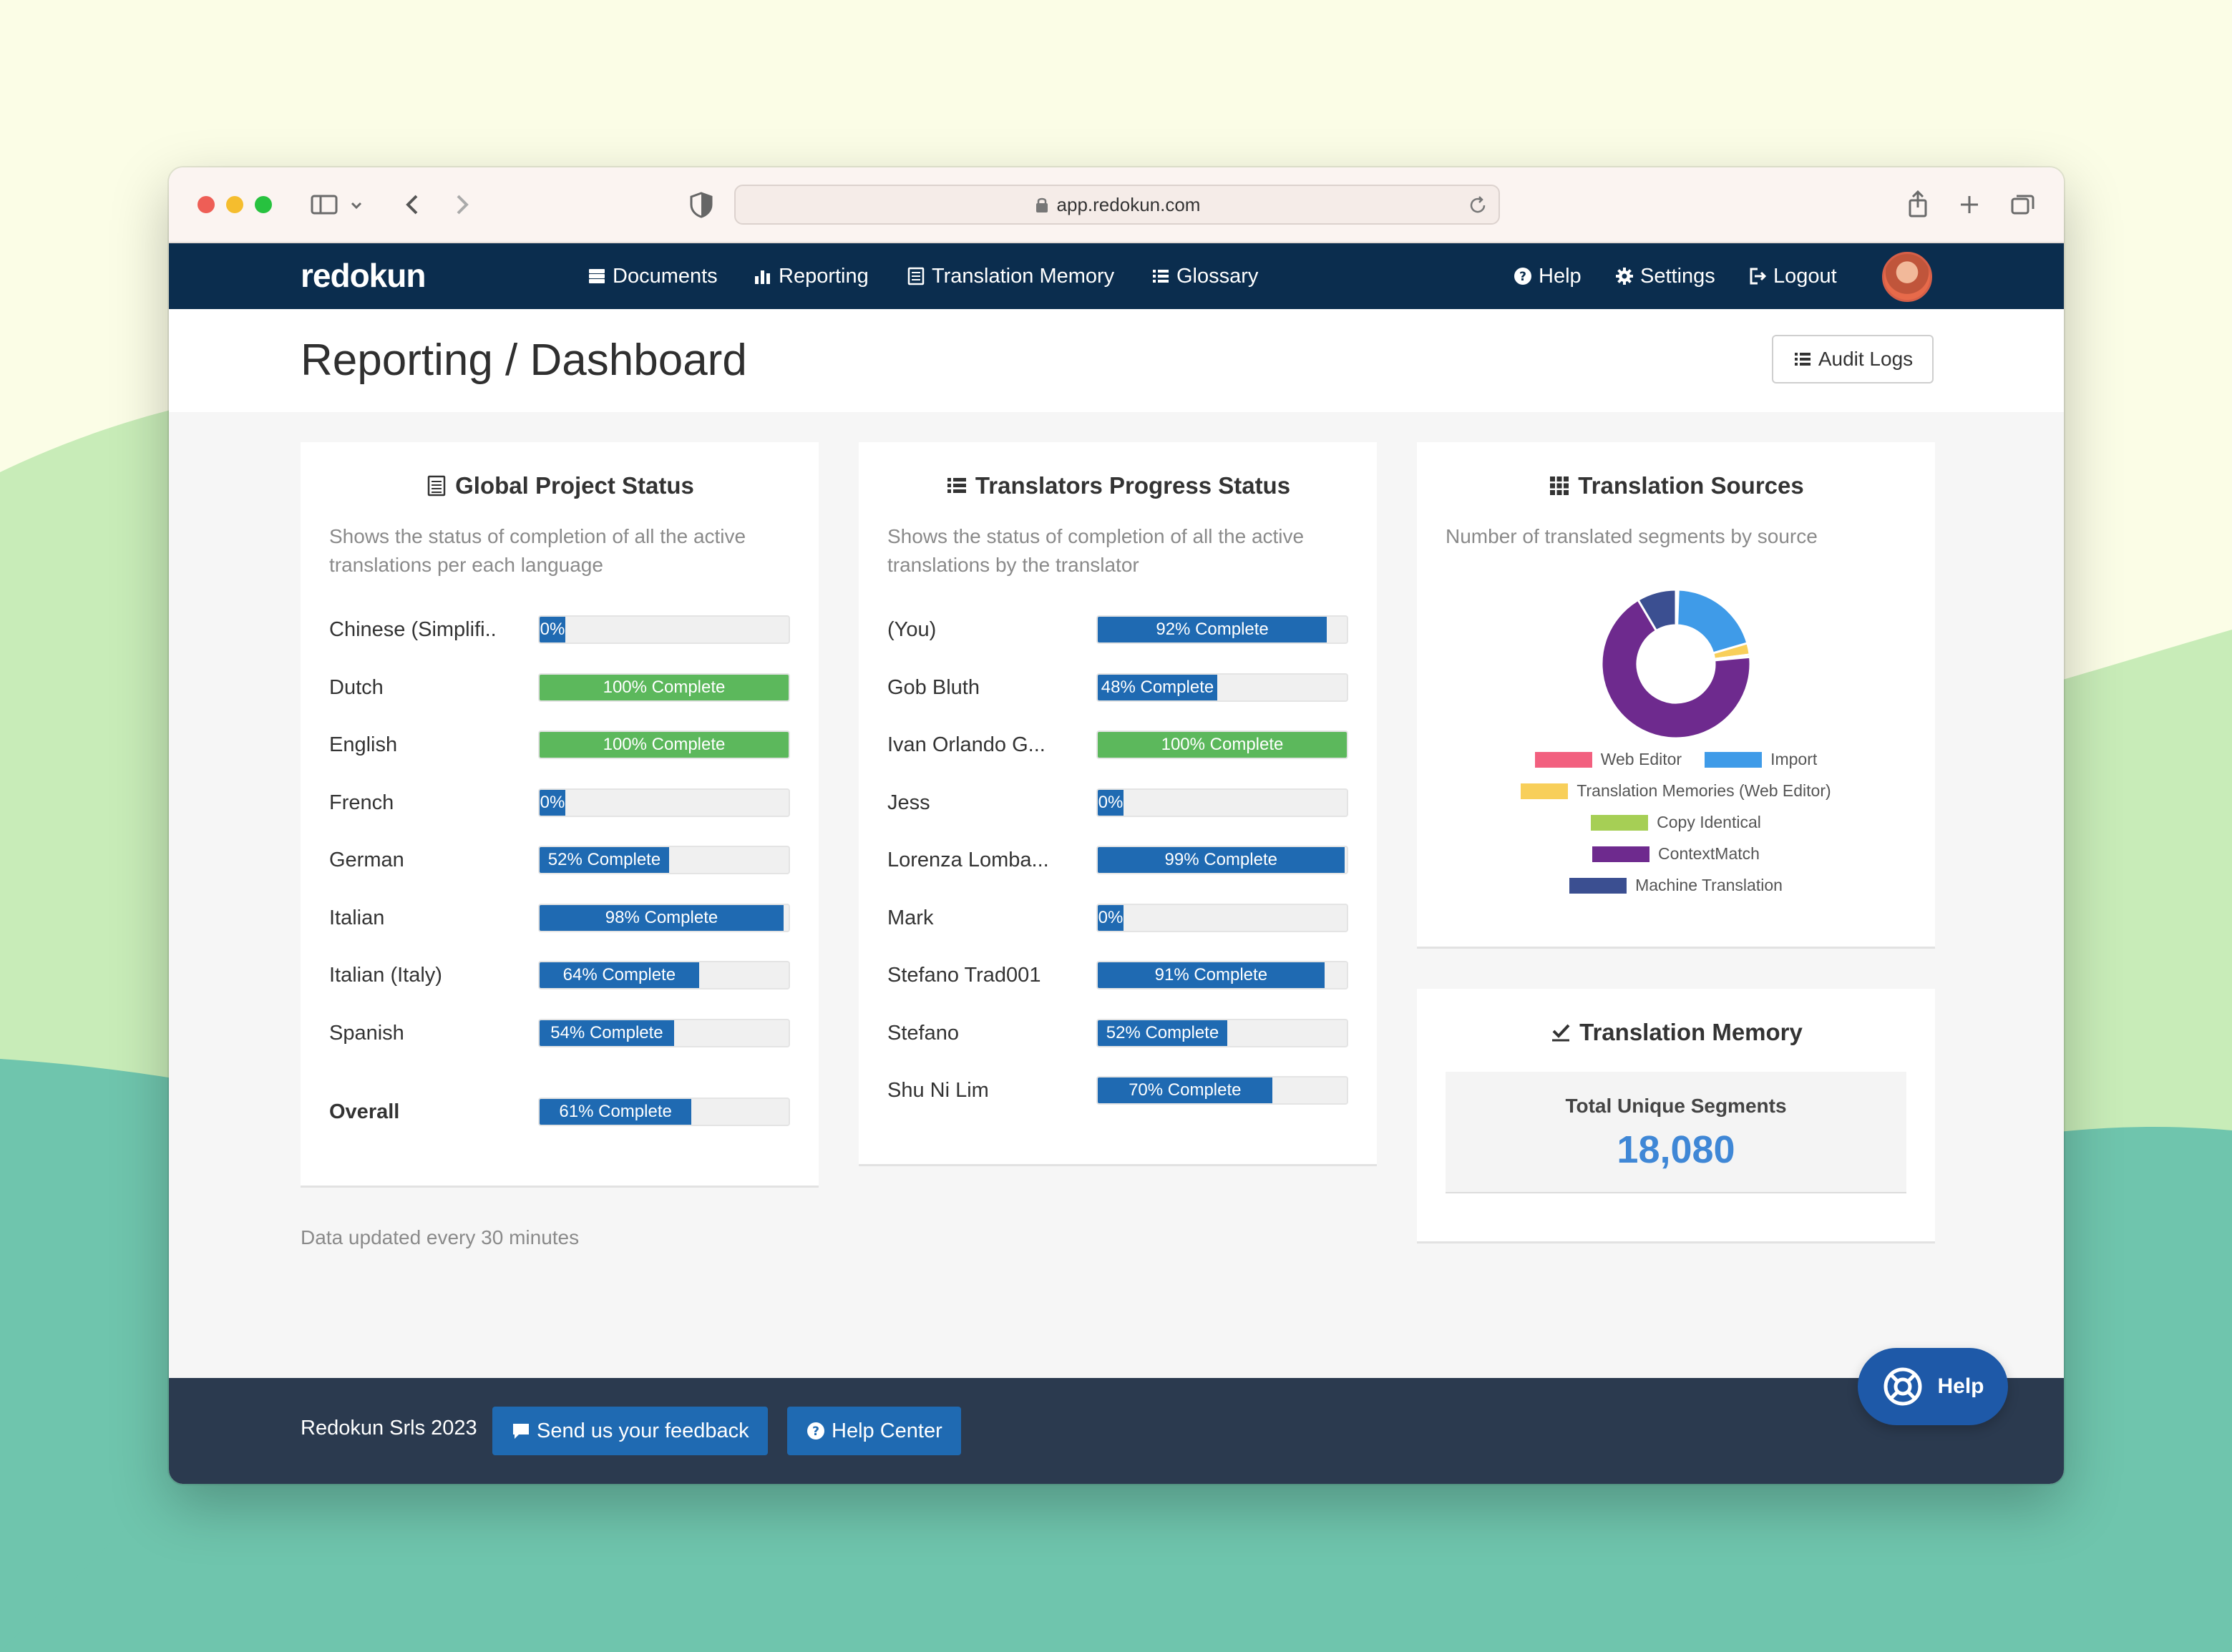 This screenshot has height=1652, width=2232. What do you see at coordinates (1632, 536) in the screenshot?
I see `translation-sources-description: Number of translated segments by source` at bounding box center [1632, 536].